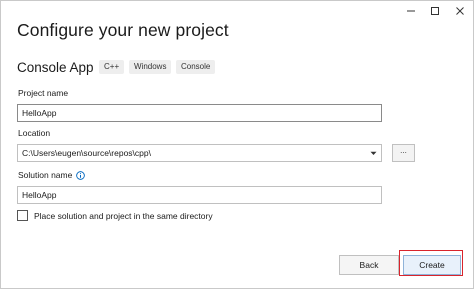 The image size is (474, 289). I want to click on close-icon, so click(460, 11).